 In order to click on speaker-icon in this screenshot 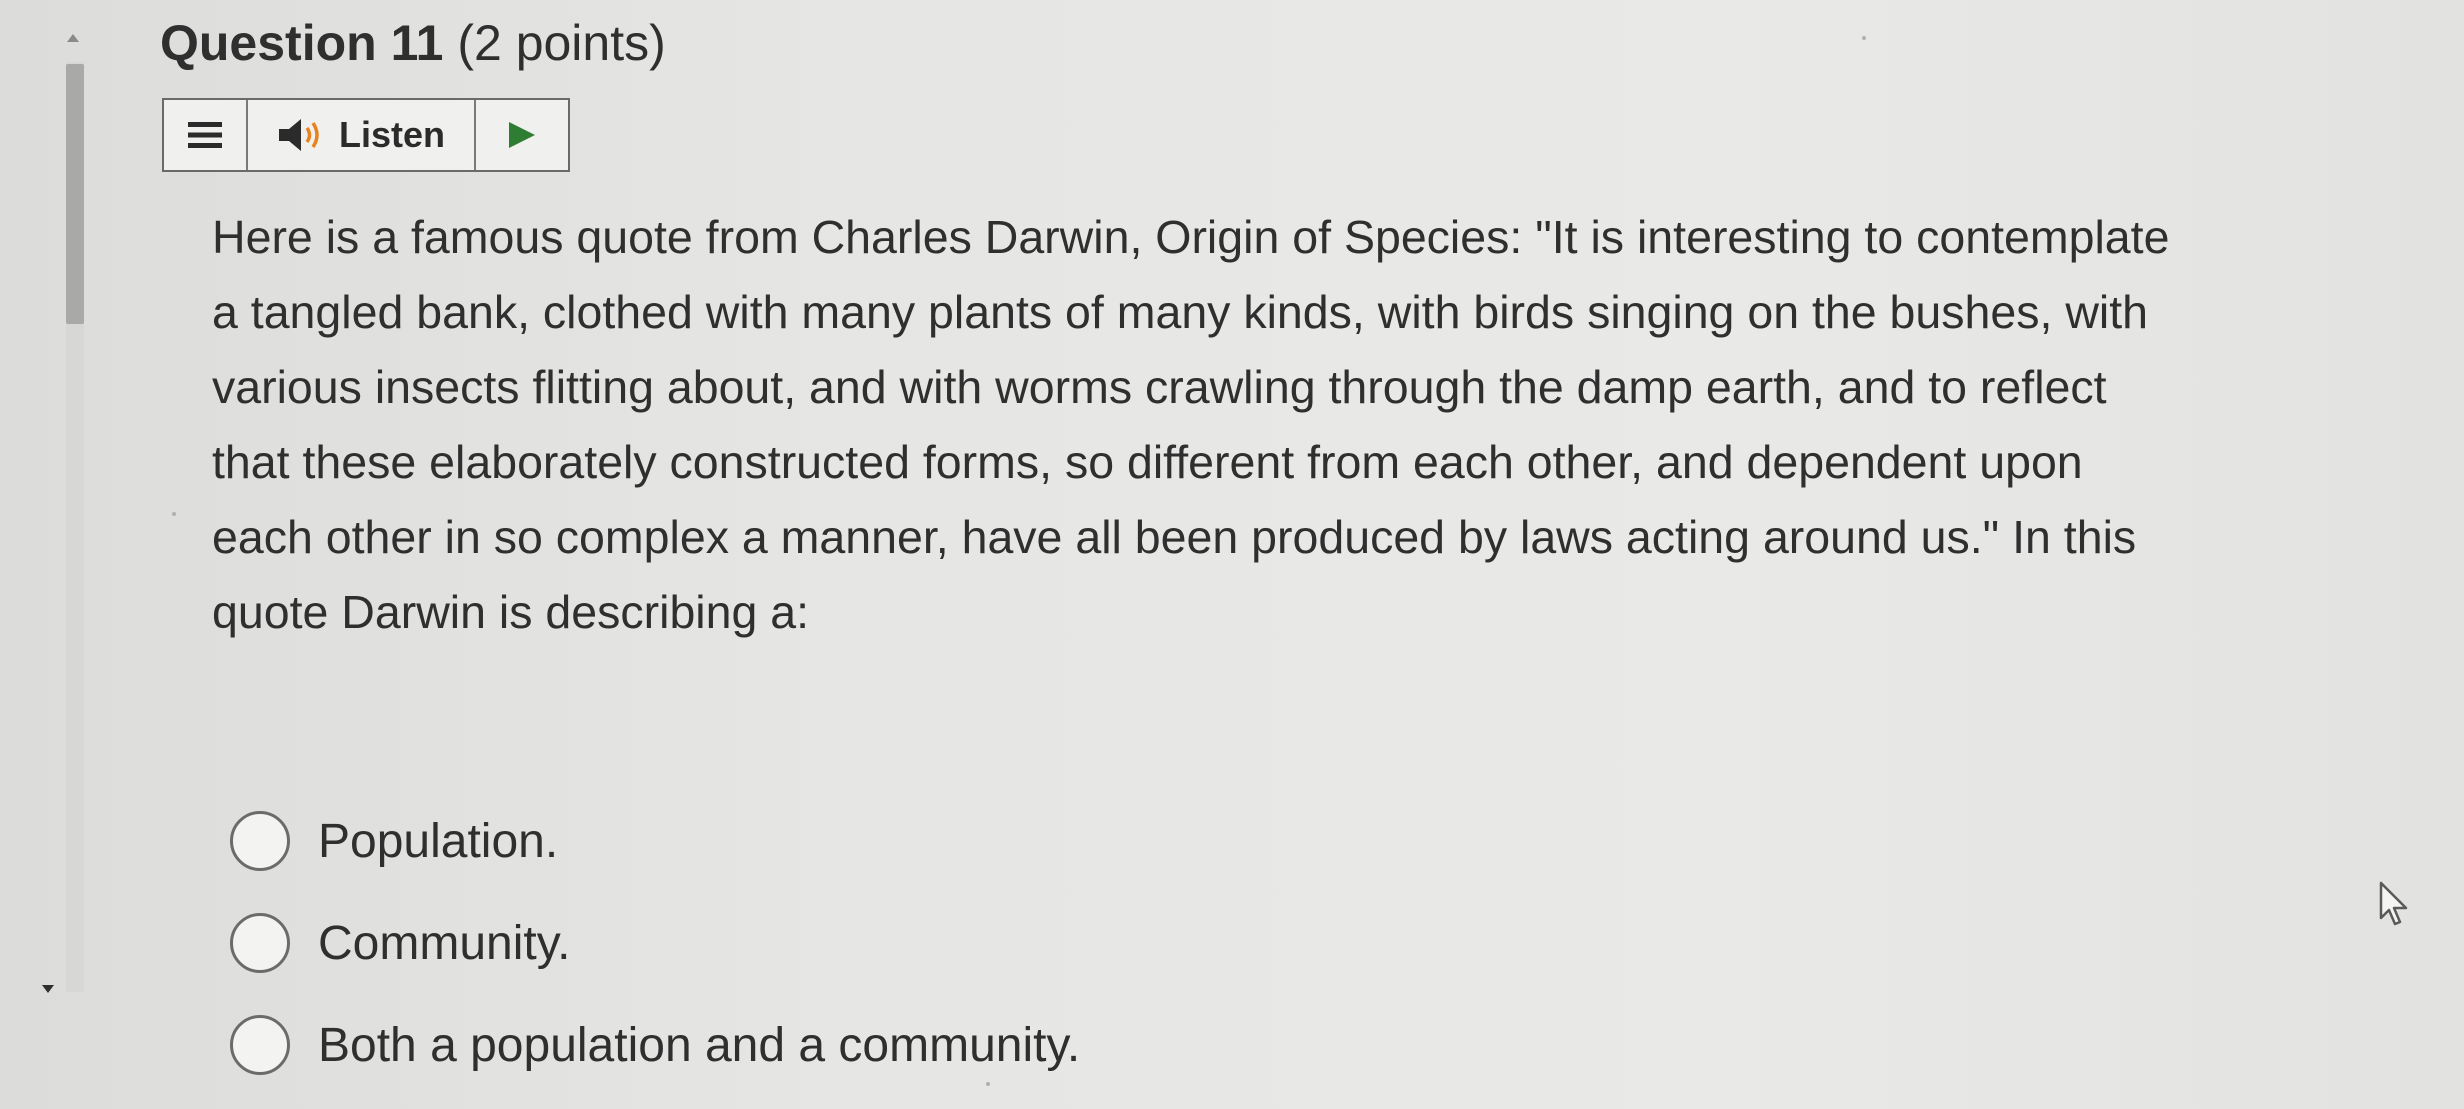, I will do `click(298, 135)`.